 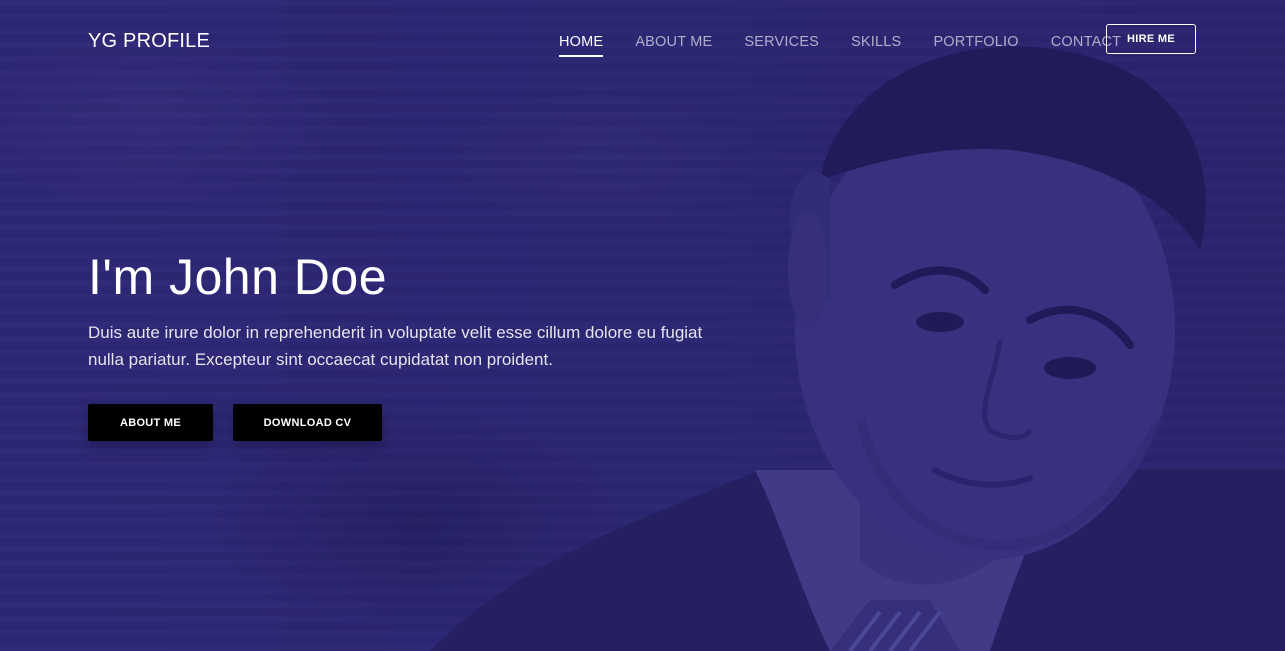 I want to click on nav-link-home: HOME, so click(x=581, y=45).